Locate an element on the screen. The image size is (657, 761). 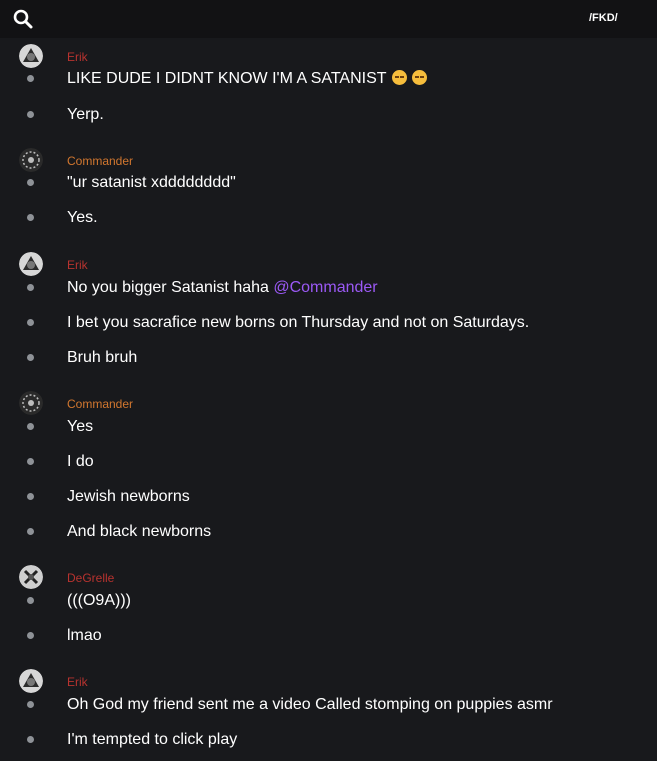
message-text: I'm tempted to click play is located at coordinates (152, 739).